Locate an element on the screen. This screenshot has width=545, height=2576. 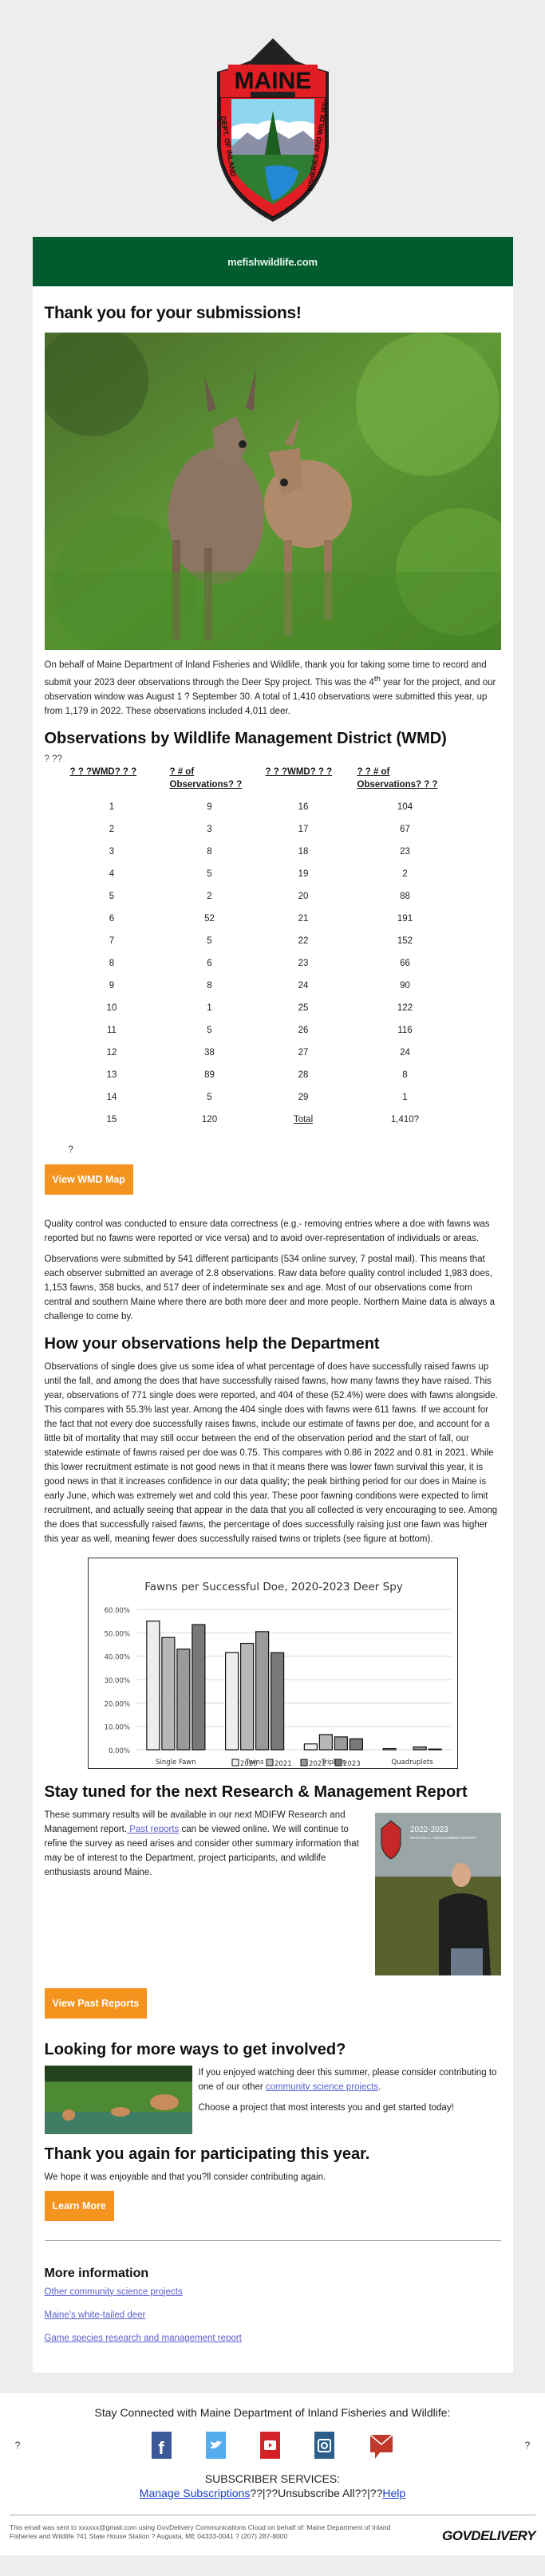
wmd-cell: 12 is located at coordinates (111, 1052).